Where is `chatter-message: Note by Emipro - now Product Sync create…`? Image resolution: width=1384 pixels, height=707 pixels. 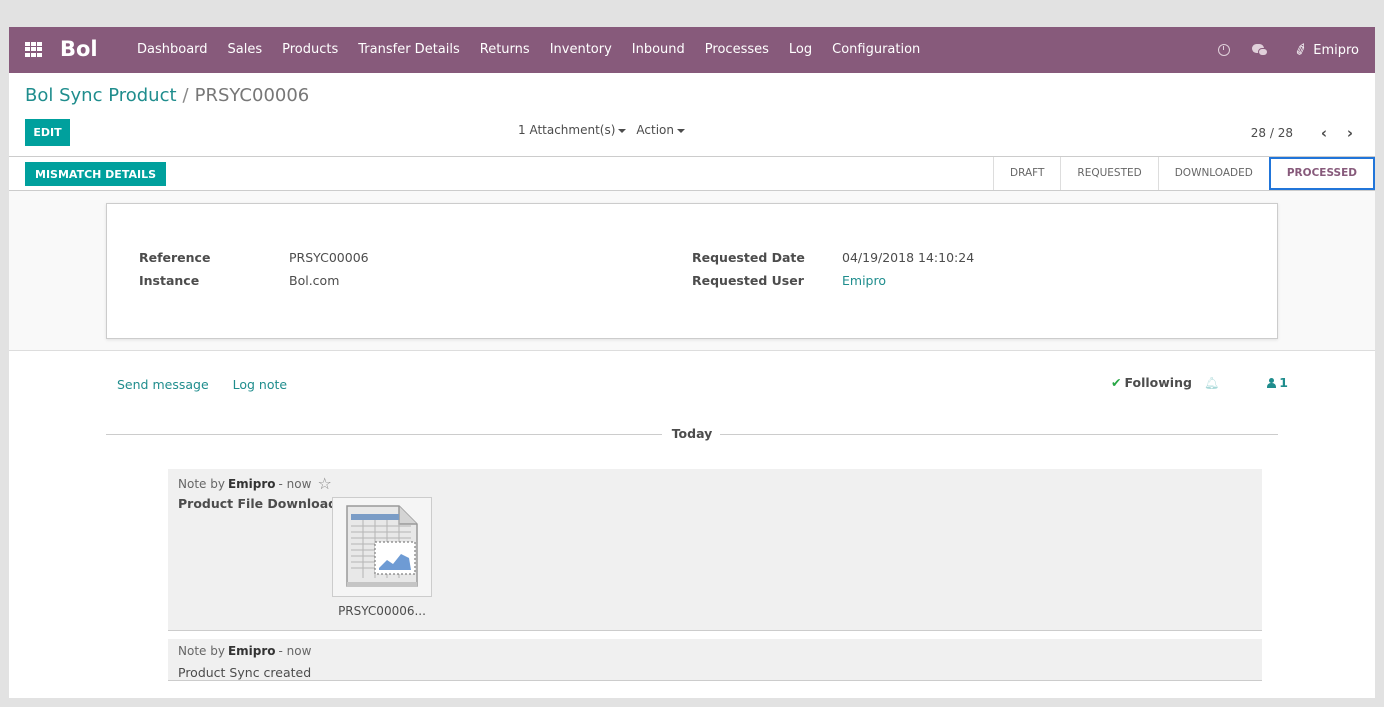 chatter-message: Note by Emipro - now Product Sync create… is located at coordinates (715, 660).